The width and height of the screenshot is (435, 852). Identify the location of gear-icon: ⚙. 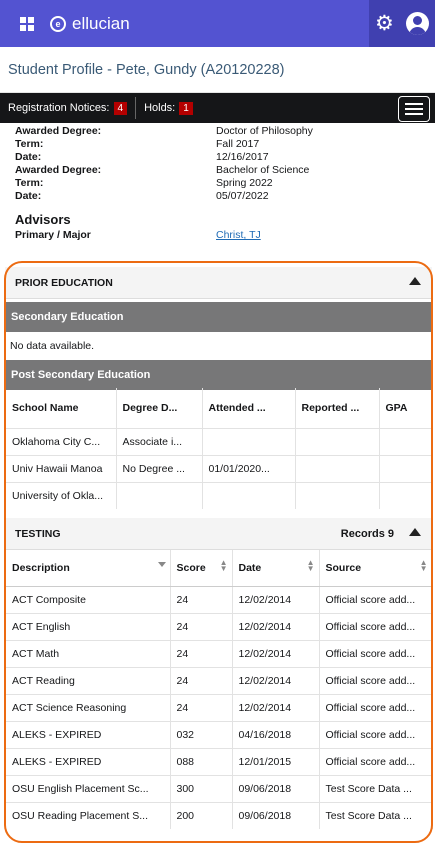
(384, 23).